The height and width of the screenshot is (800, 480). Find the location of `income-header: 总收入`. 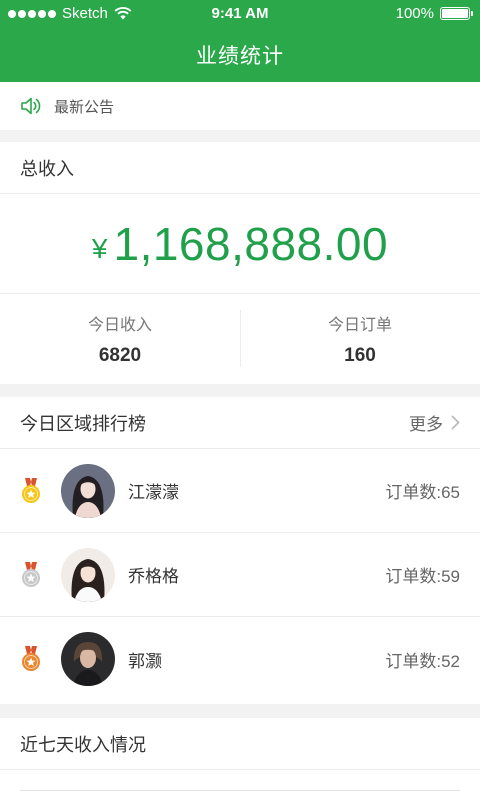

income-header: 总收入 is located at coordinates (240, 168).